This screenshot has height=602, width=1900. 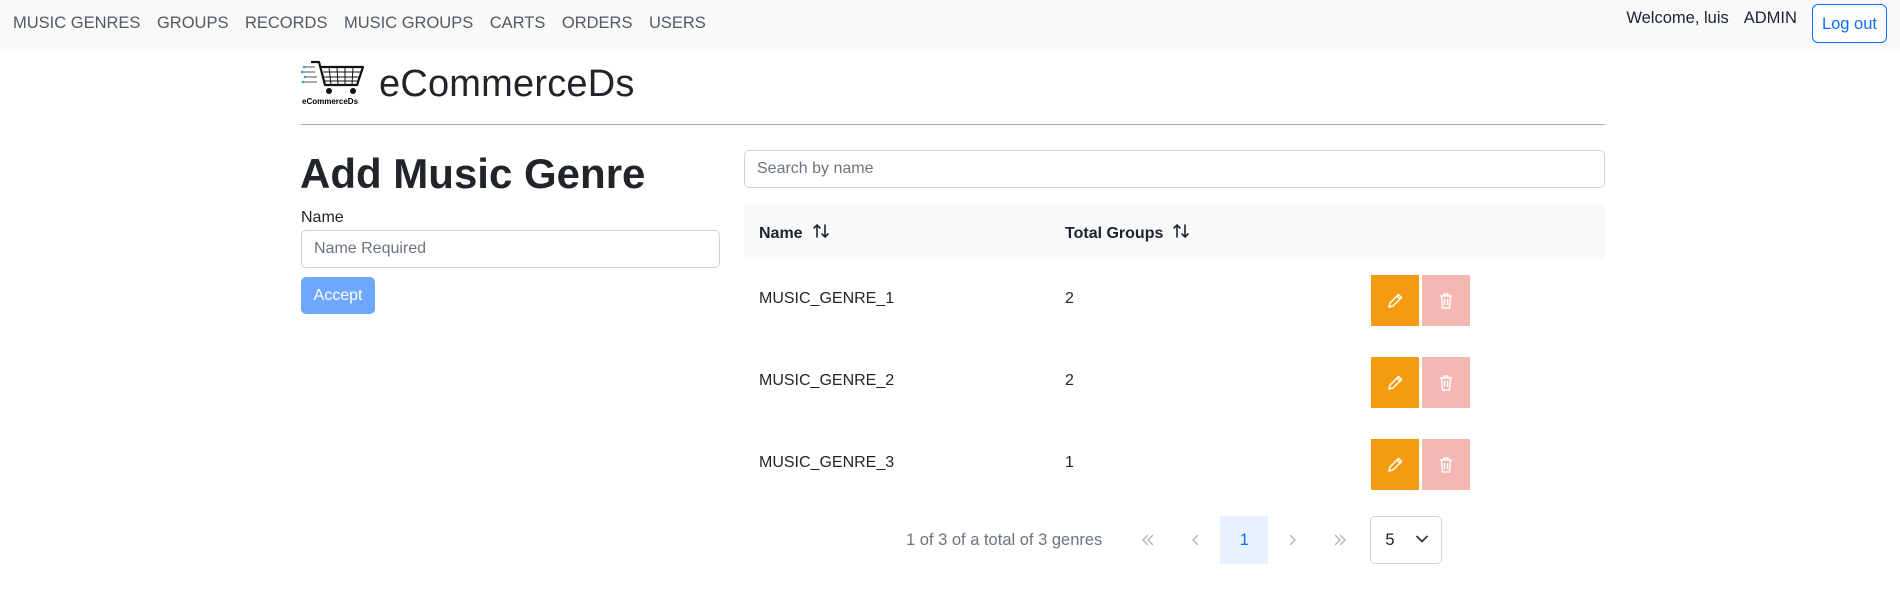 I want to click on brand: eCommerceDs eCommerceDs, so click(x=468, y=84).